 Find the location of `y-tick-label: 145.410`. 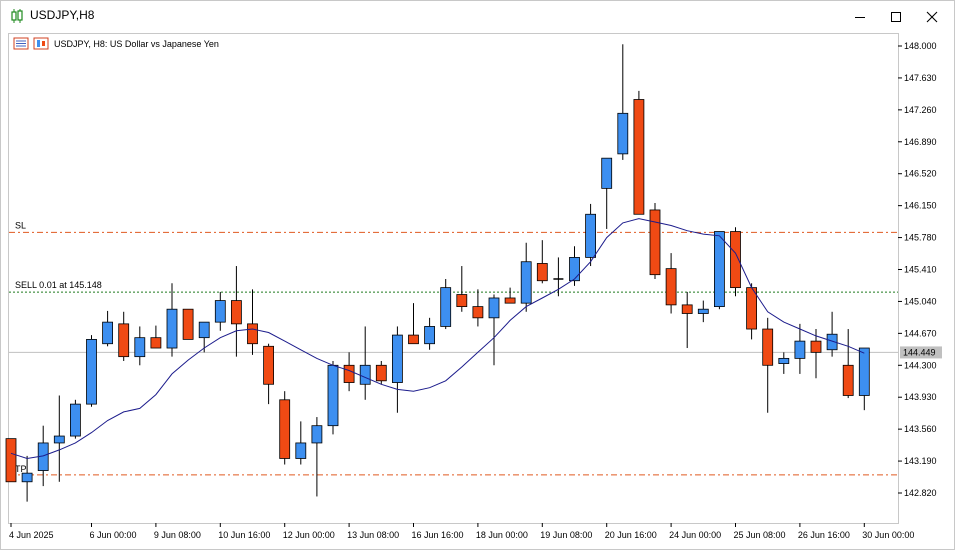

y-tick-label: 145.410 is located at coordinates (920, 270).